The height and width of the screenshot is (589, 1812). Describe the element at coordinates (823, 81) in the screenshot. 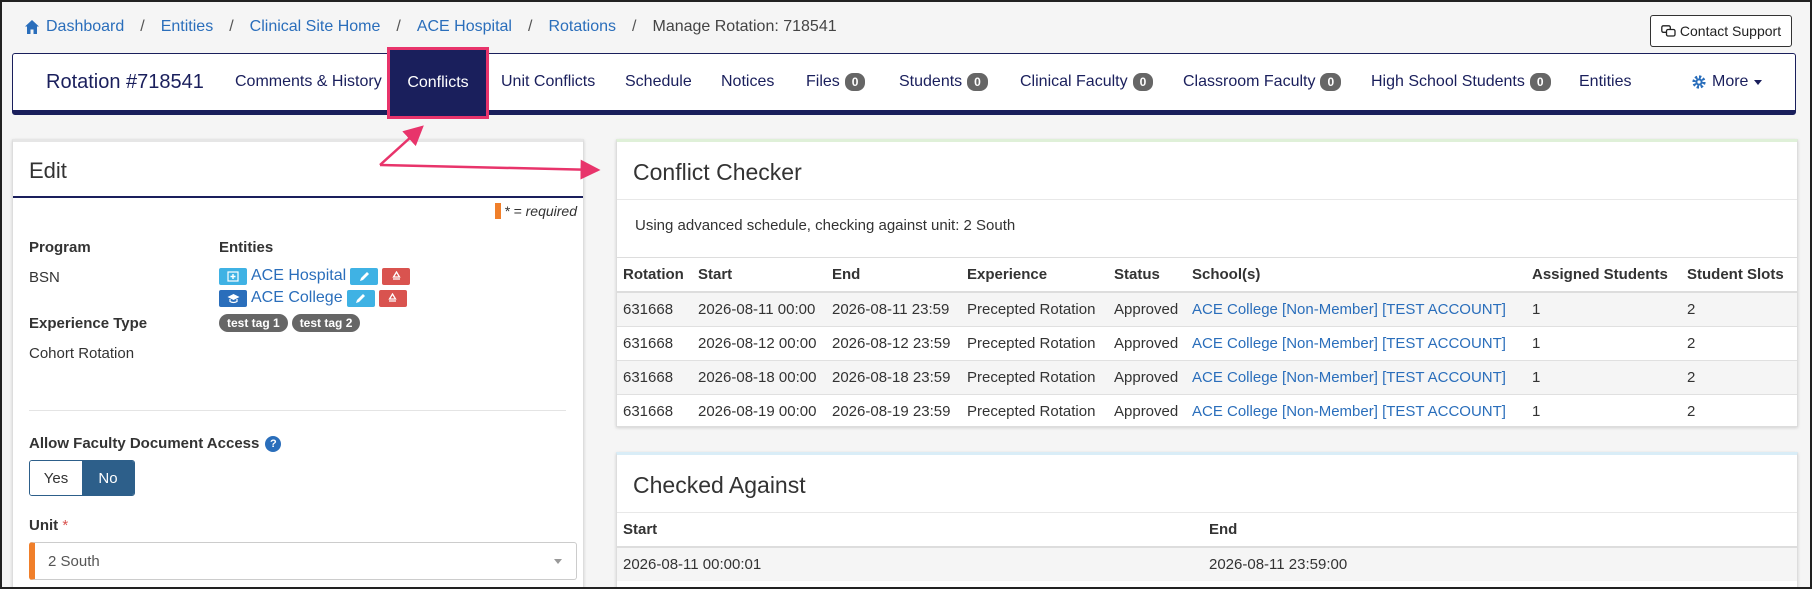

I see `tab-label: Files` at that location.